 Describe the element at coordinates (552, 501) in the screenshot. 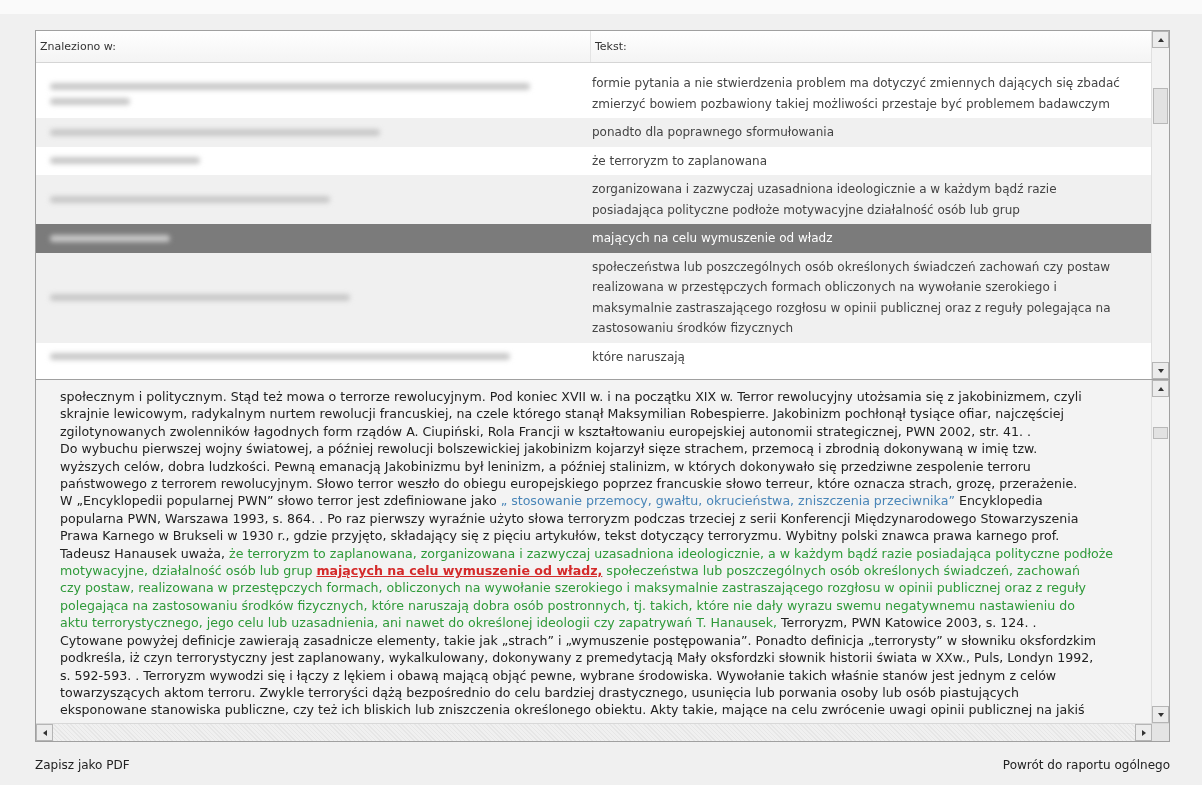

I see `text-line: W „Encyklopedii popularnej PWN” słowo terror jest zdefiniowane jako „ stosowanie przemocy, gwałtu, okrucieństwa, zniszczenia przeciwnika” Encyklopedia` at that location.